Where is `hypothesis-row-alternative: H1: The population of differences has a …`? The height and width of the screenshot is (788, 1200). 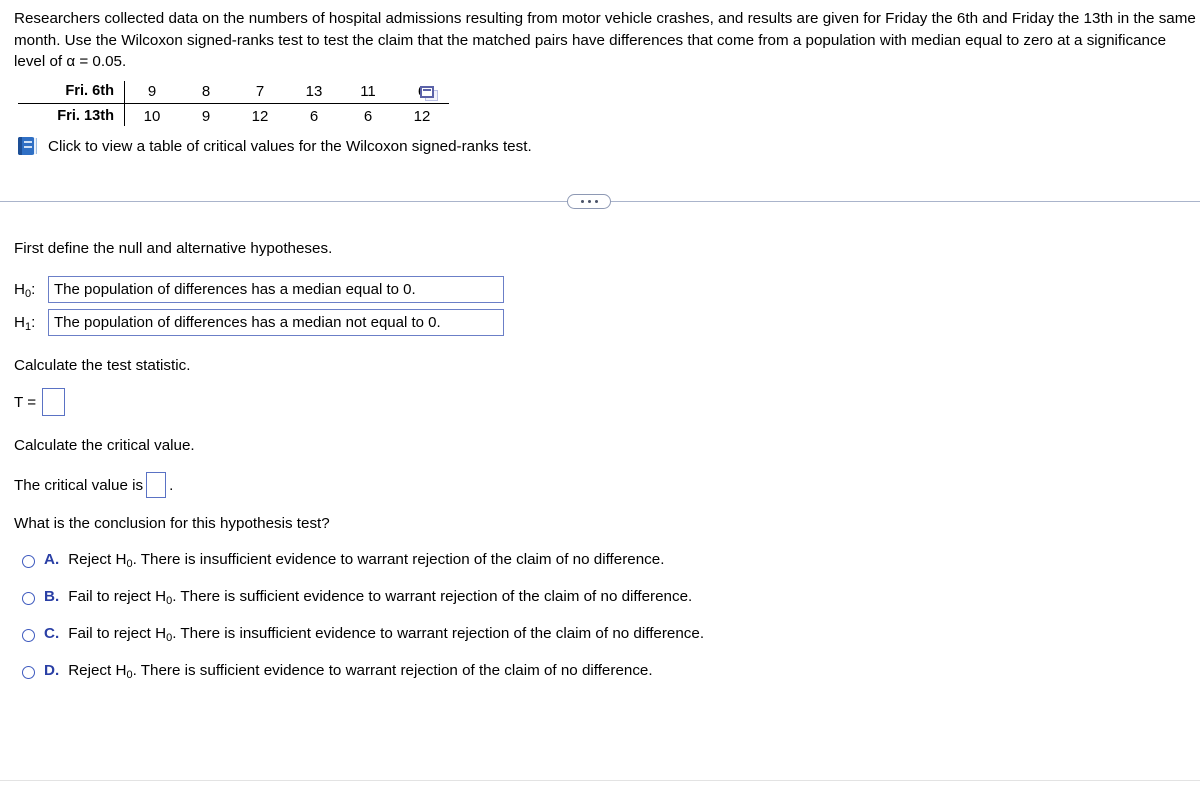
hypothesis-row-alternative: H1: The population of differences has a … is located at coordinates (259, 322).